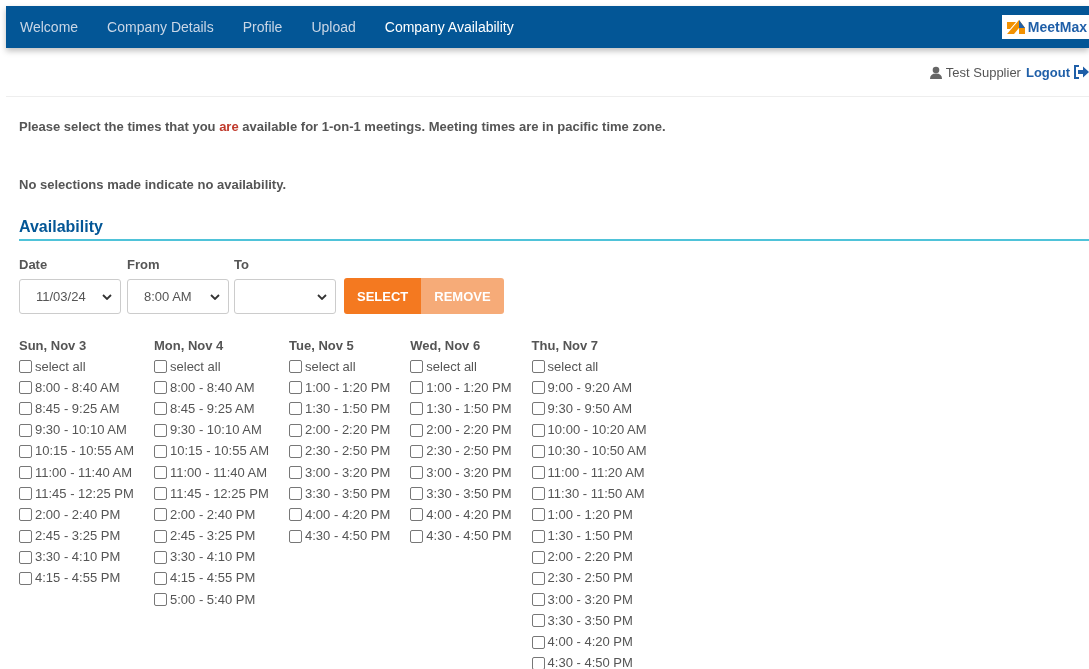 This screenshot has height=669, width=1089. Describe the element at coordinates (213, 578) in the screenshot. I see `time-slot-label: 4:15 - 4:55 PM` at that location.